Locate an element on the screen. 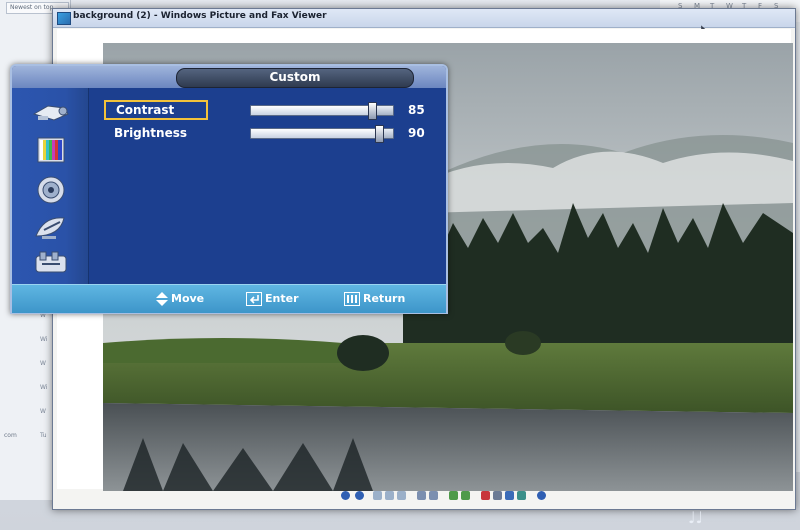 The width and height of the screenshot is (800, 530). osd-header: Custom is located at coordinates (229, 77).